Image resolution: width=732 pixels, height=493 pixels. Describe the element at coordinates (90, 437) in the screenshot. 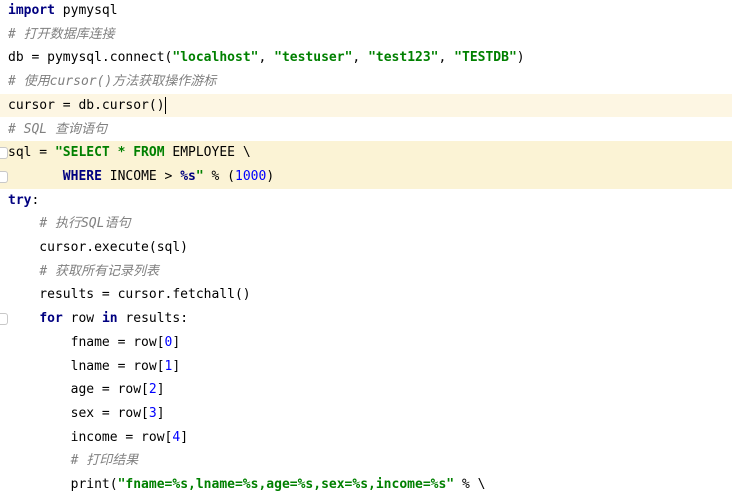

I see `code-token: income = row[` at that location.